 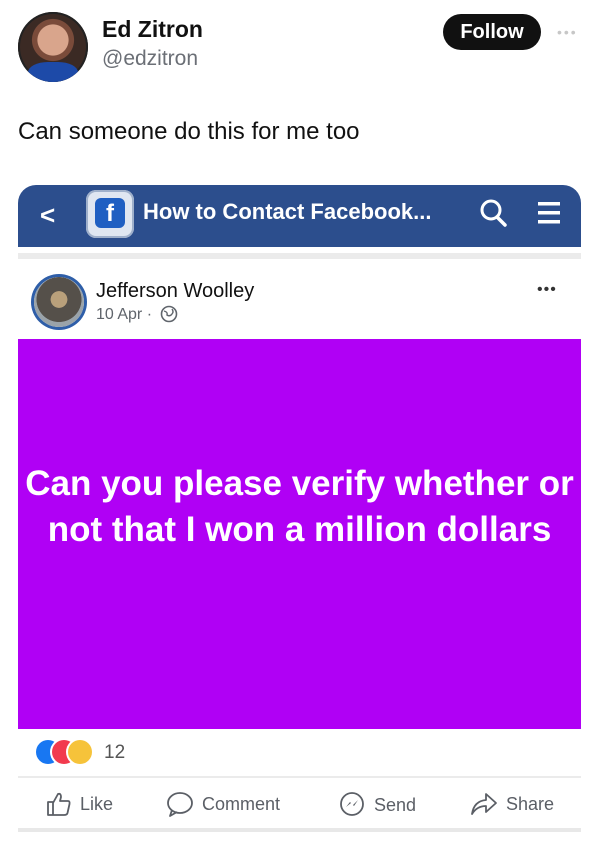 What do you see at coordinates (530, 803) in the screenshot?
I see `share-label: Share` at bounding box center [530, 803].